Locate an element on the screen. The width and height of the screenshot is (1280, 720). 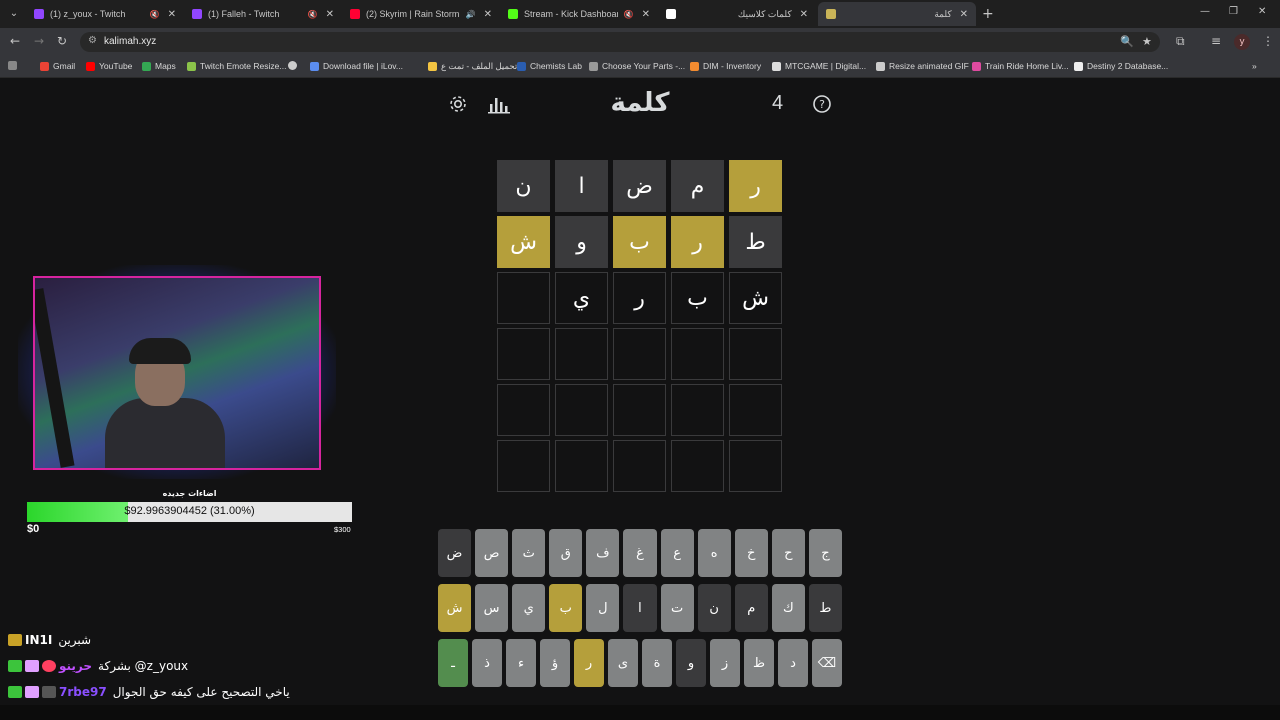
board-tile: ض is located at coordinates (639, 186).